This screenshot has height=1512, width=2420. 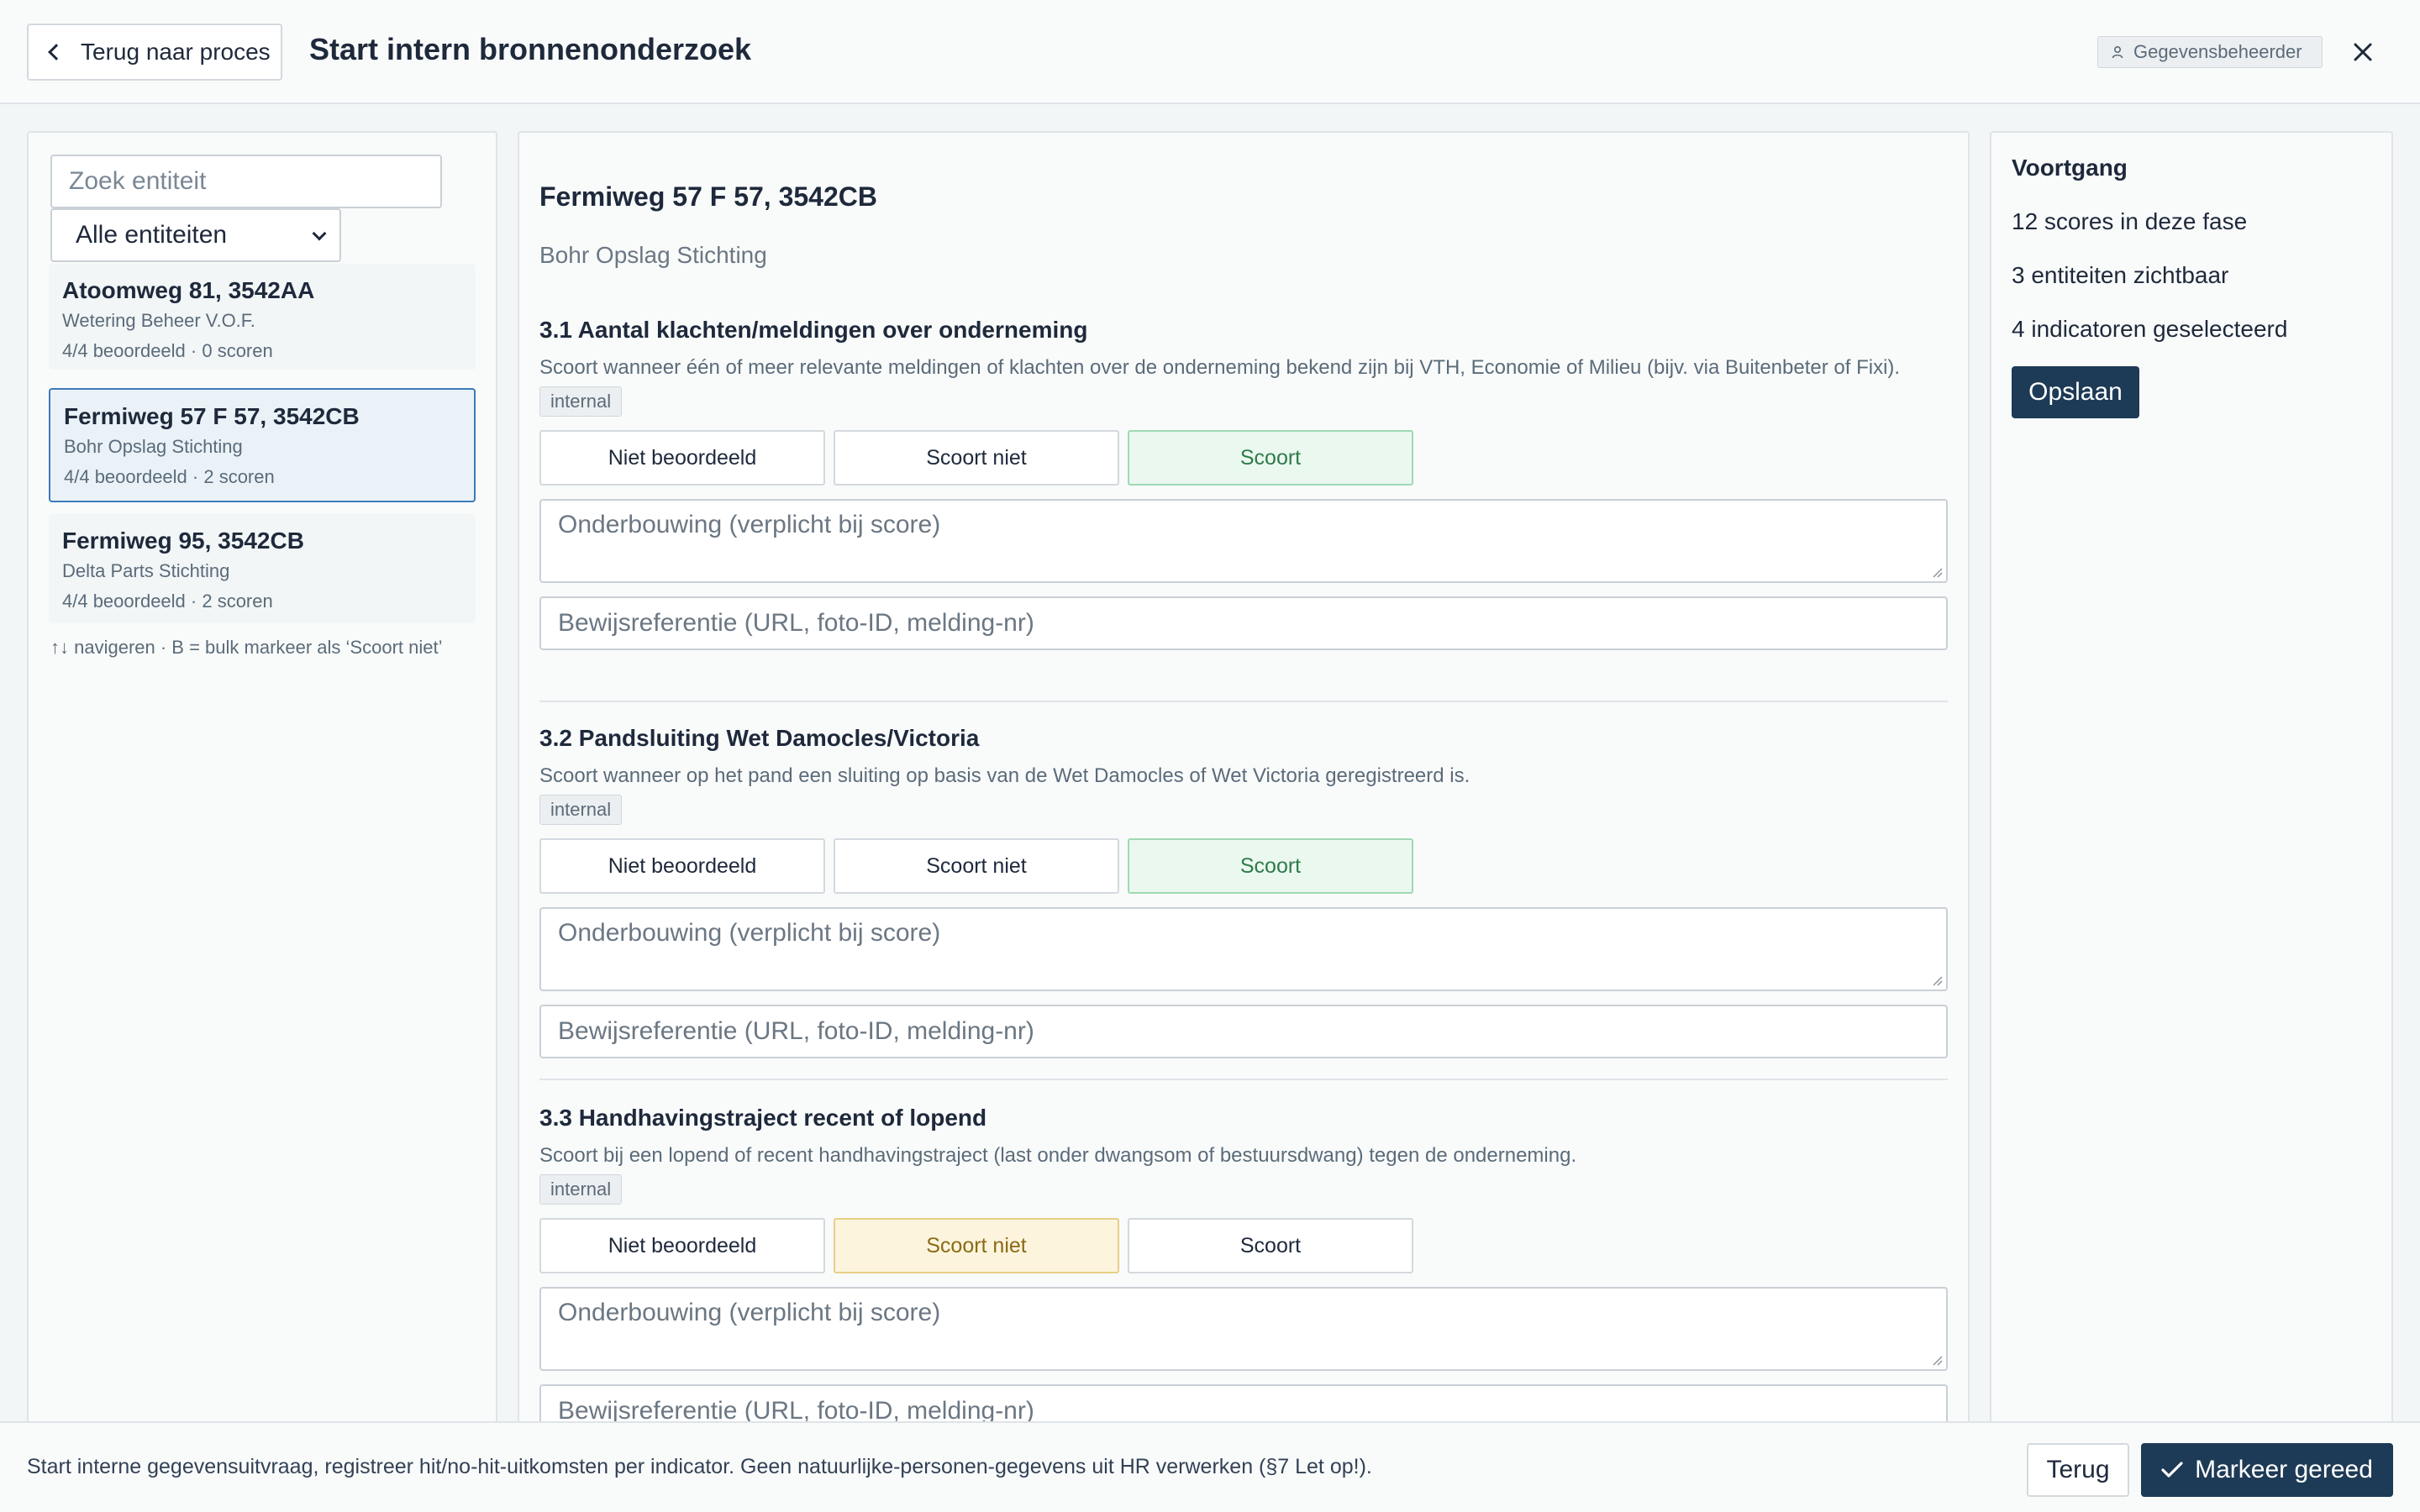 I want to click on entity-stats: 4/4 beoordeeld · 0 scoren, so click(x=167, y=350).